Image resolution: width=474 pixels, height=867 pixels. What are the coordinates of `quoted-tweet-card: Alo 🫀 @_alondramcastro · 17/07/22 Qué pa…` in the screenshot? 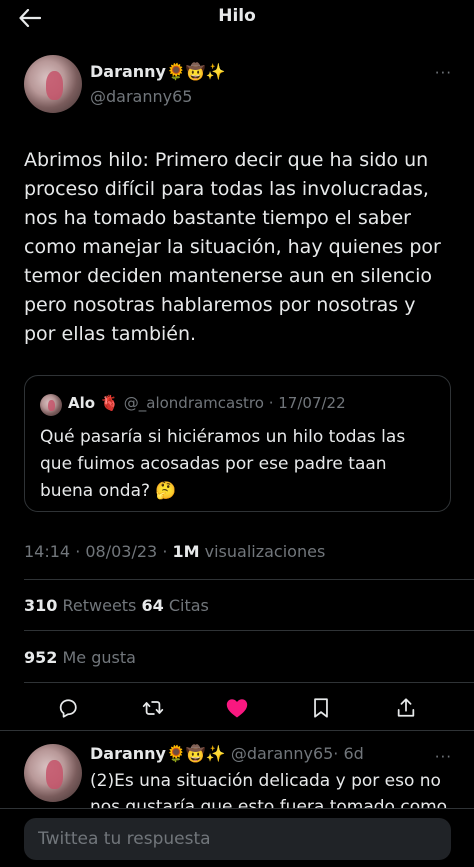 It's located at (237, 443).